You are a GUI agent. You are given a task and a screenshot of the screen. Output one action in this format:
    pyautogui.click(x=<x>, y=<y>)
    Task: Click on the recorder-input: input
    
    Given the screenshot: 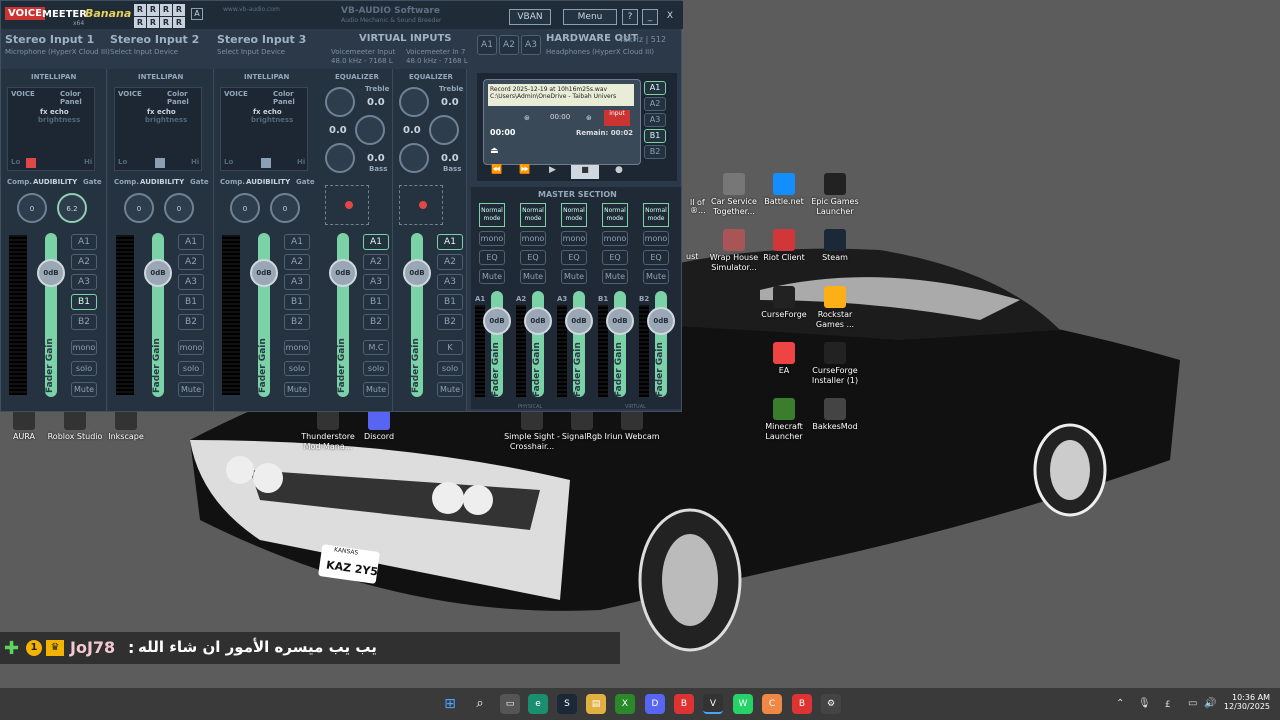 What is the action you would take?
    pyautogui.click(x=617, y=118)
    